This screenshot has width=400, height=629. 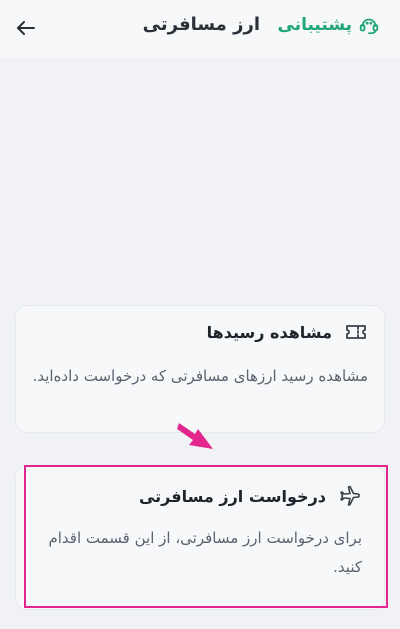 I want to click on top-bar: ارز مسافرتی پشتیبانی, so click(x=200, y=29).